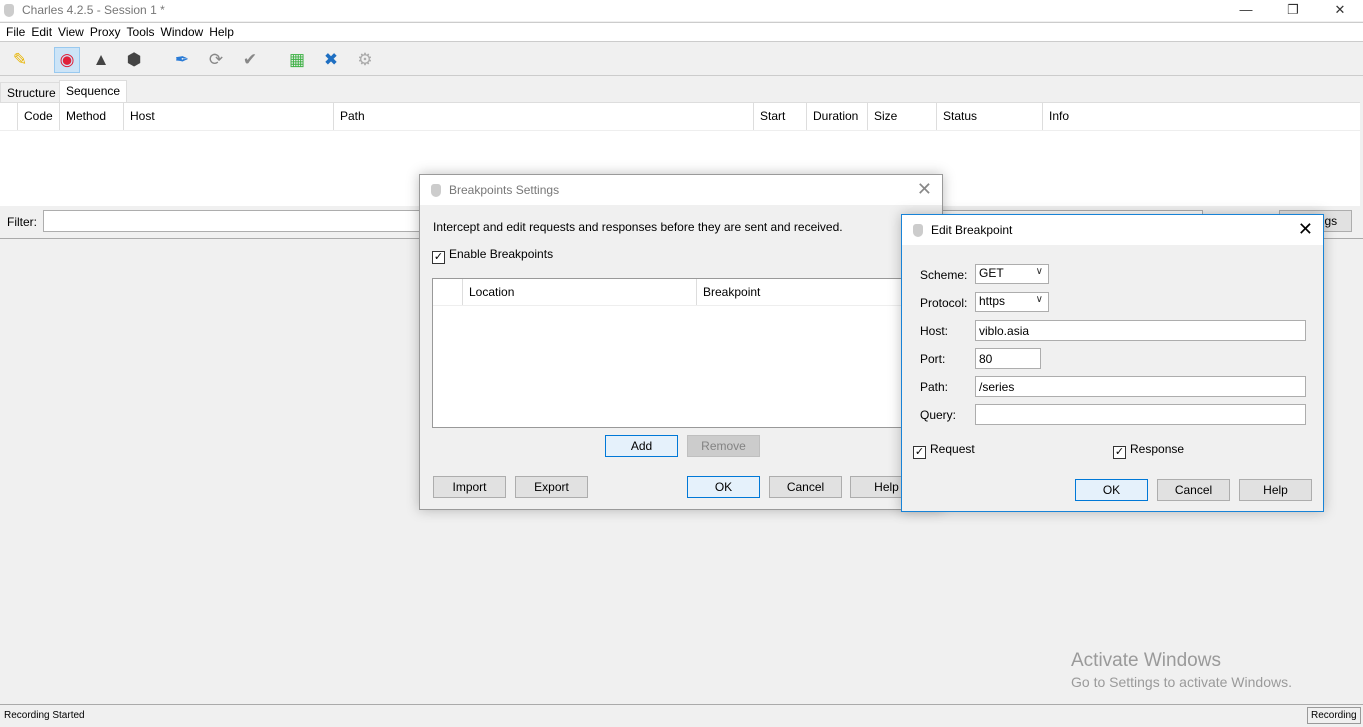  Describe the element at coordinates (134, 60) in the screenshot. I see `stop-icon: ⬢` at that location.